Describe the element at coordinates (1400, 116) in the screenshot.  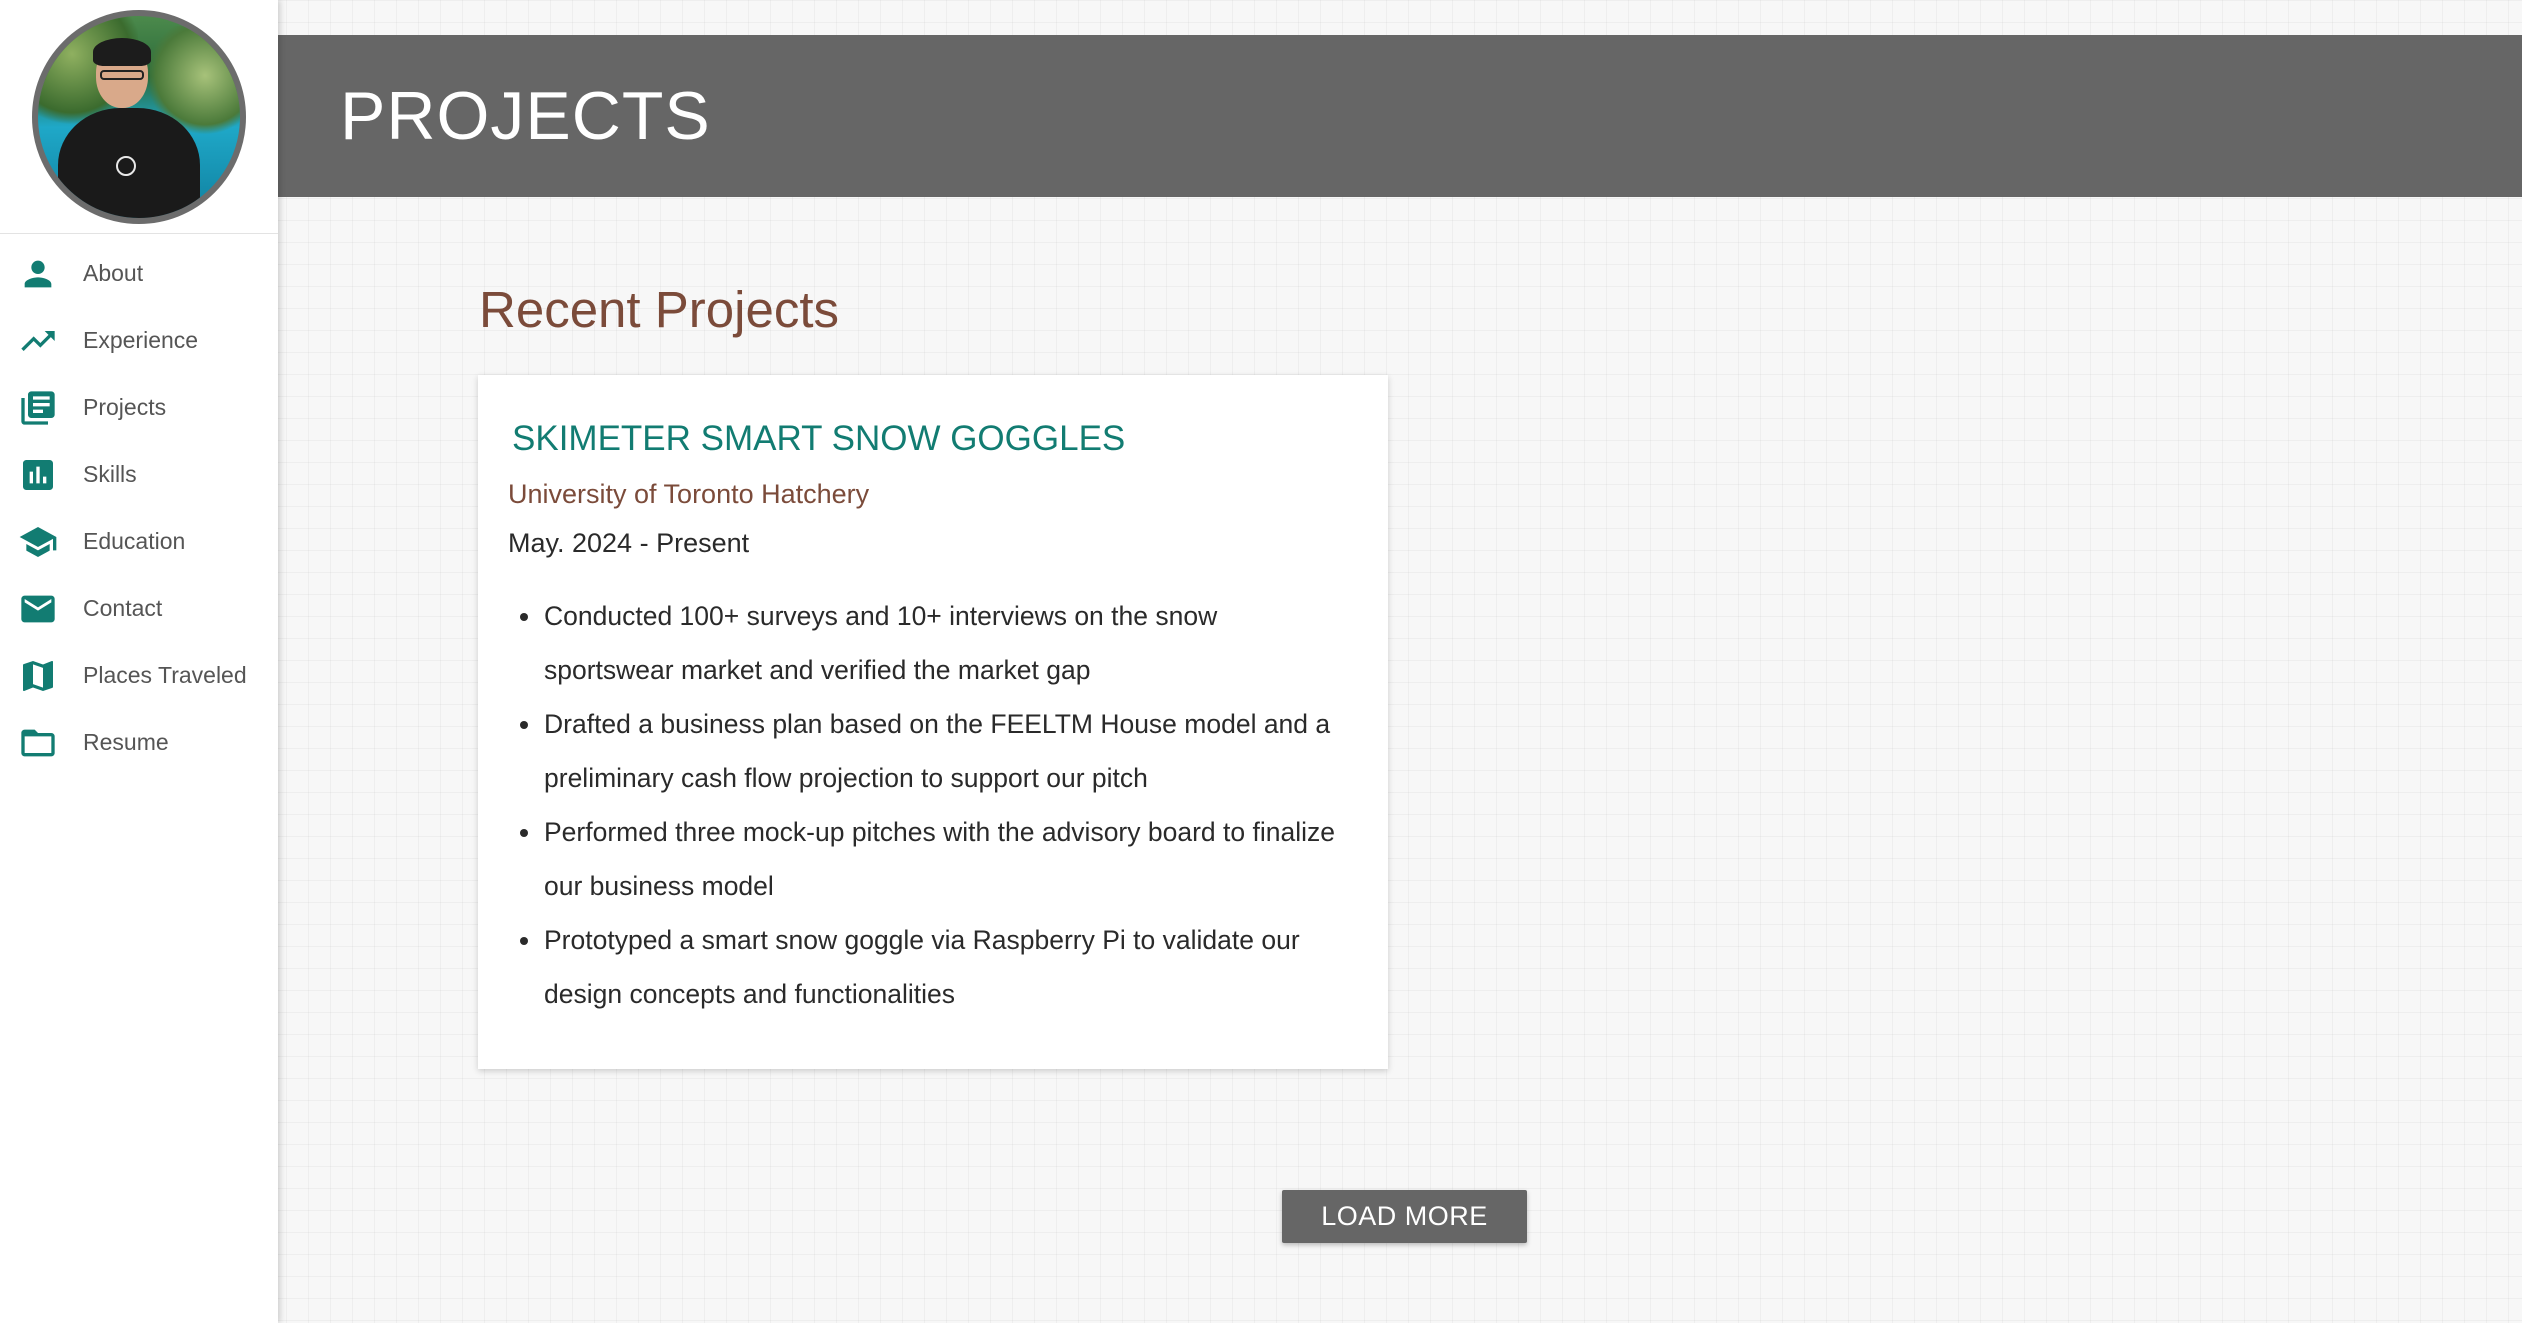
I see `page-header: PROJECTS` at that location.